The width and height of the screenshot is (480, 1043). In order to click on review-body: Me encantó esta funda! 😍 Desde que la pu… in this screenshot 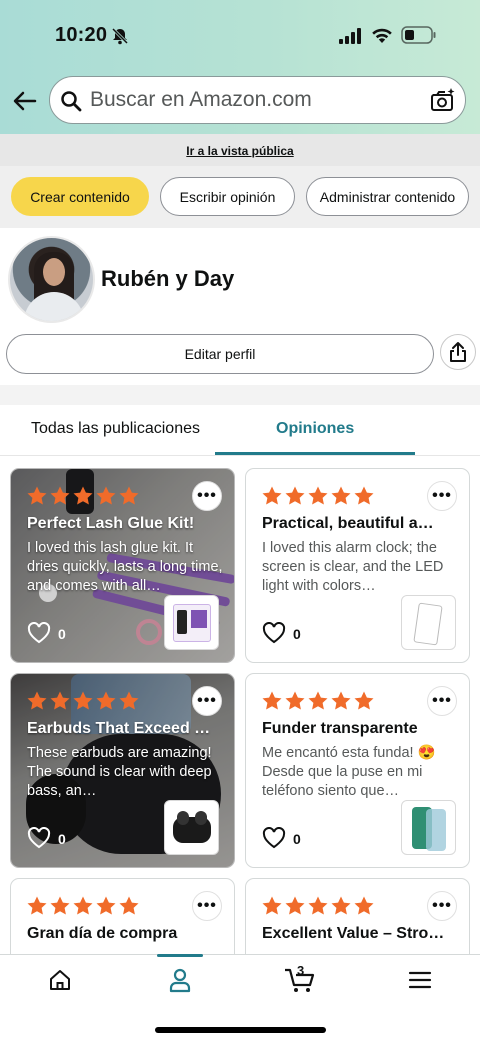, I will do `click(349, 772)`.